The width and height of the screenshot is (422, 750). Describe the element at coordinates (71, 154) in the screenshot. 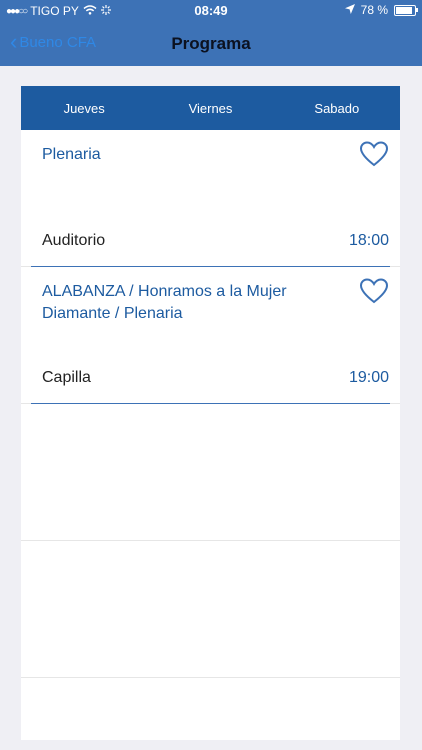

I see `event-title: Plenaria` at that location.